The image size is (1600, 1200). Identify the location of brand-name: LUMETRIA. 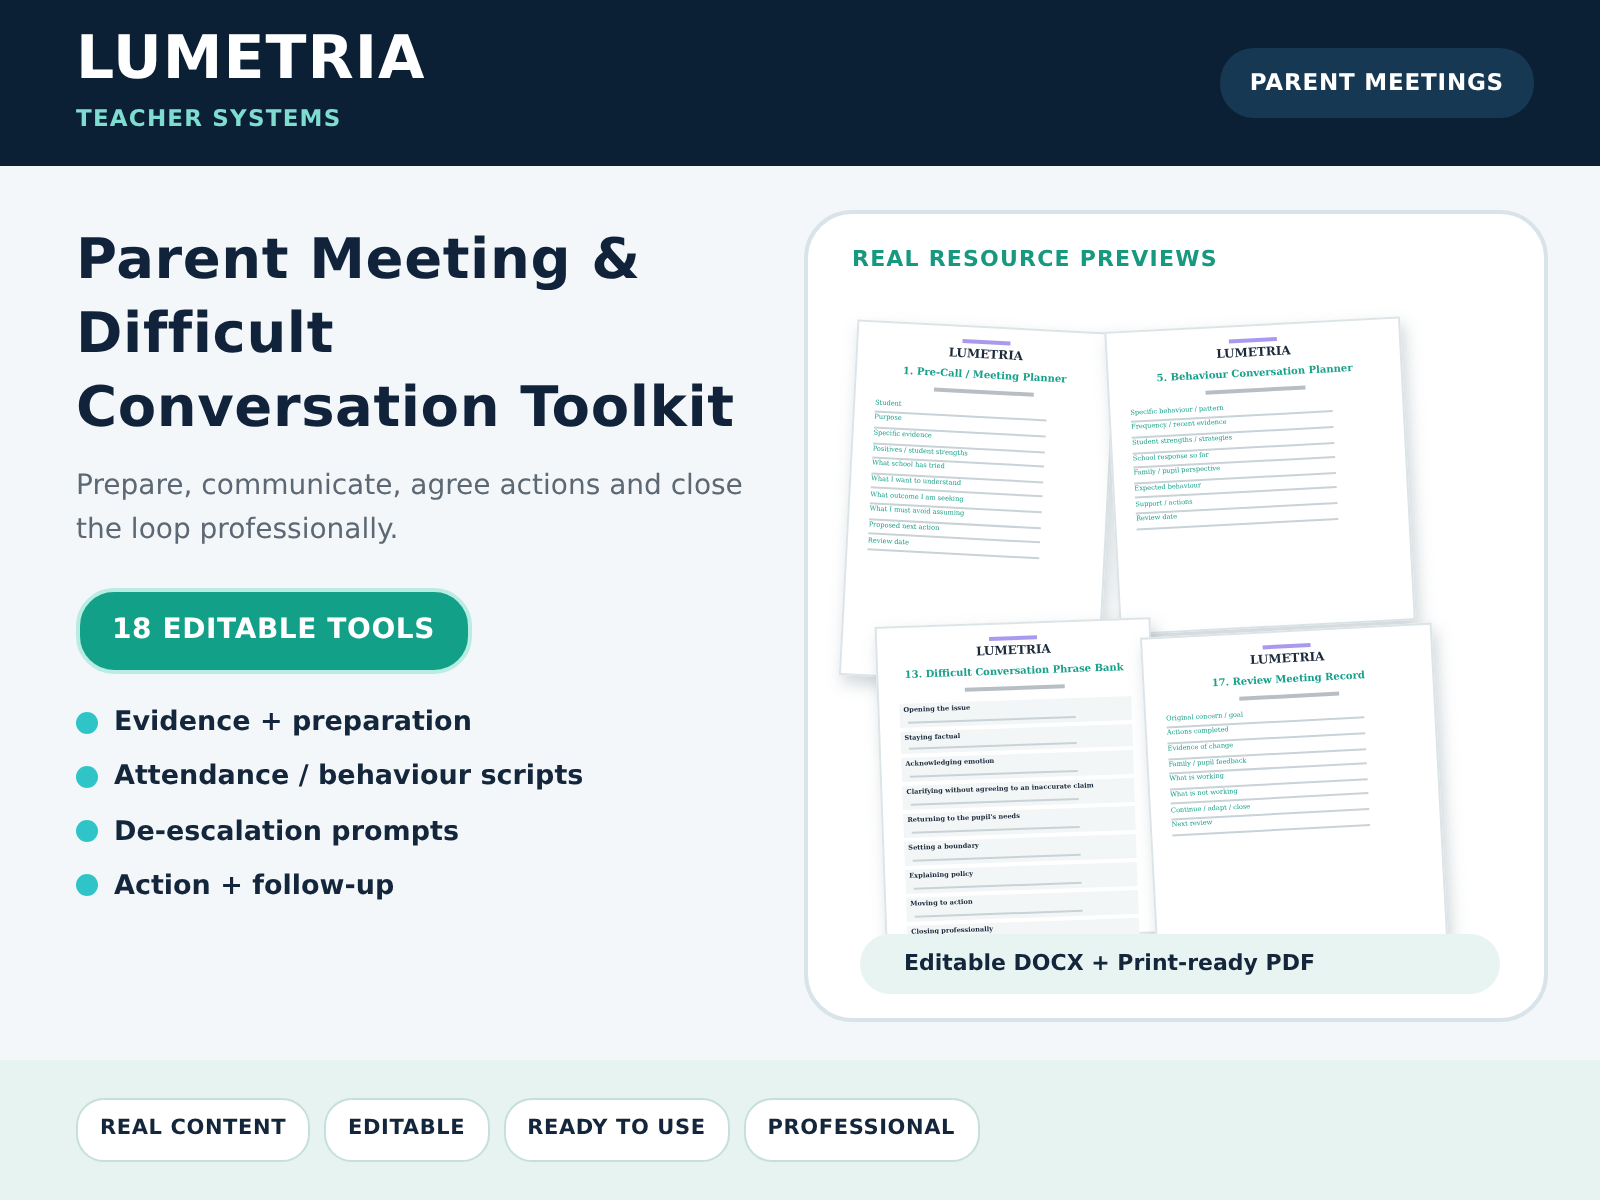
(251, 59).